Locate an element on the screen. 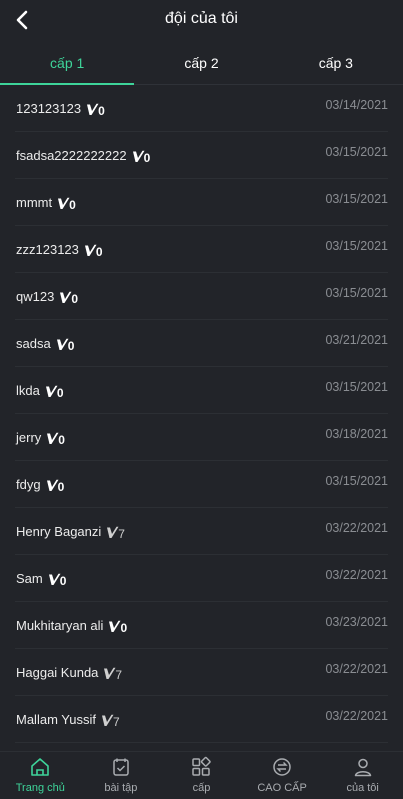 The image size is (403, 799). nav-profile: của tôi is located at coordinates (362, 775).